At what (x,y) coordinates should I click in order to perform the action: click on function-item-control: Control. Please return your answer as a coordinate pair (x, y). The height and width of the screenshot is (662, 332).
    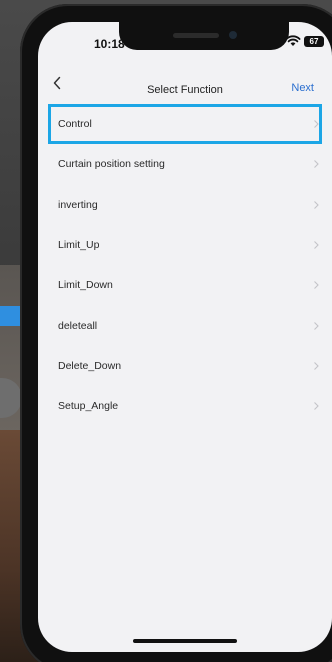
    Looking at the image, I should click on (185, 124).